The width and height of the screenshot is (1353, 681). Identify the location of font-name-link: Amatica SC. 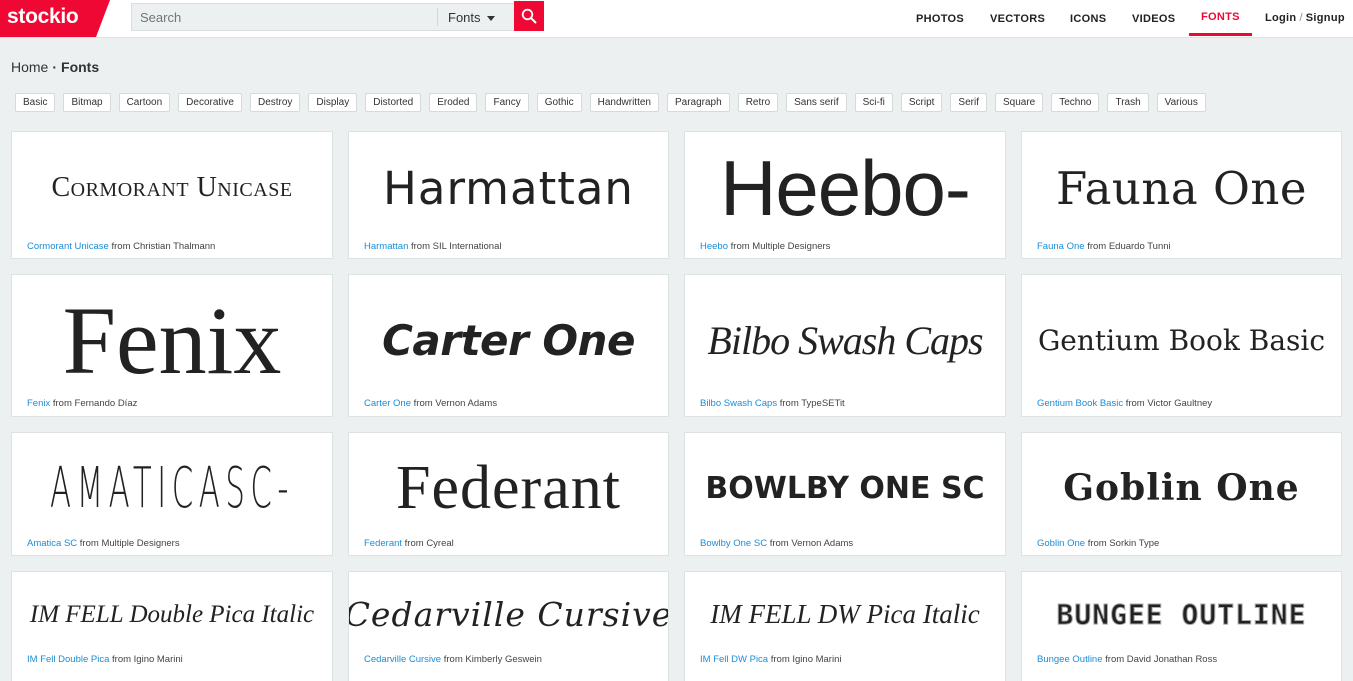
(52, 543).